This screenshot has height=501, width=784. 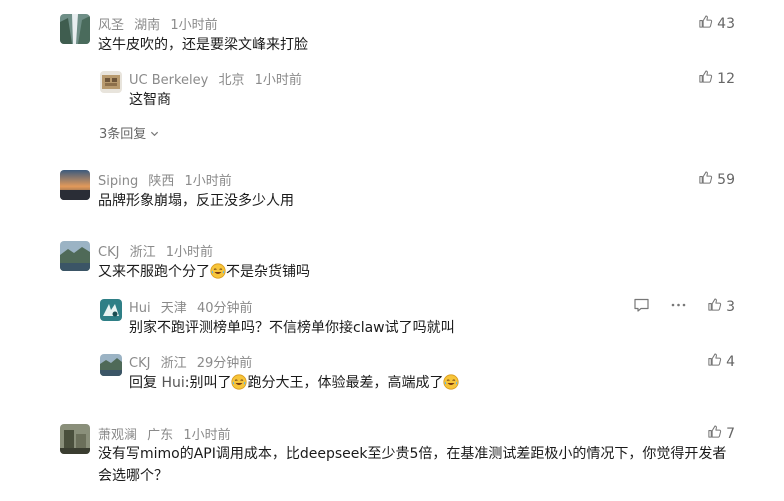 What do you see at coordinates (716, 179) in the screenshot?
I see `like-button: 59` at bounding box center [716, 179].